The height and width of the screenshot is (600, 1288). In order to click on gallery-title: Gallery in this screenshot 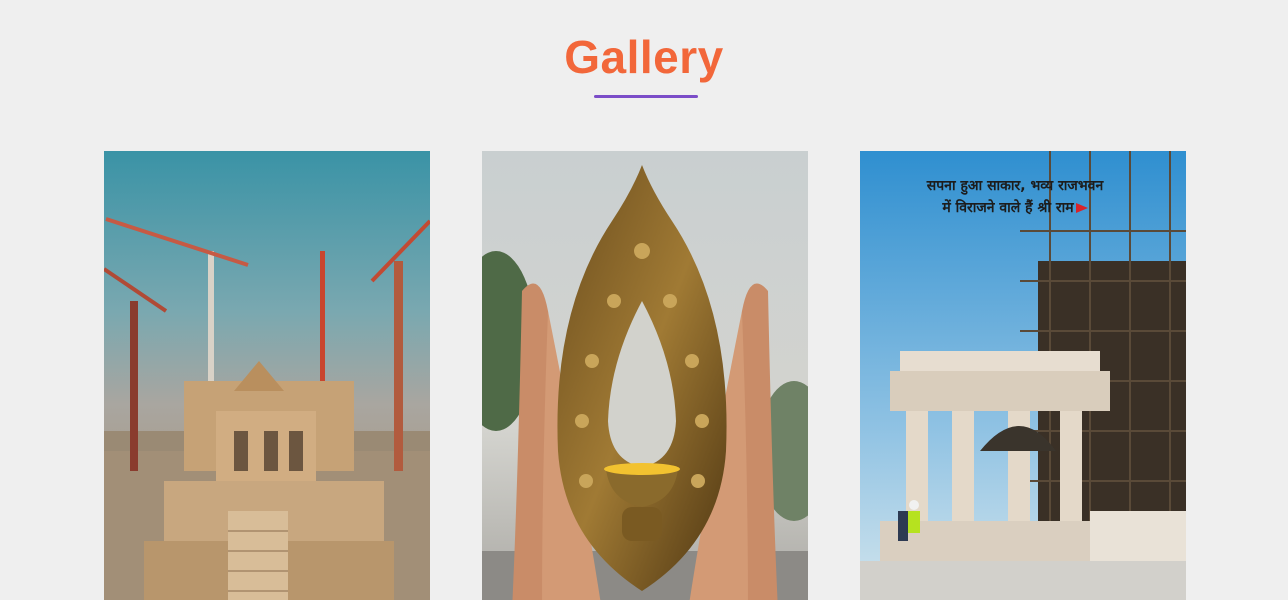, I will do `click(644, 57)`.